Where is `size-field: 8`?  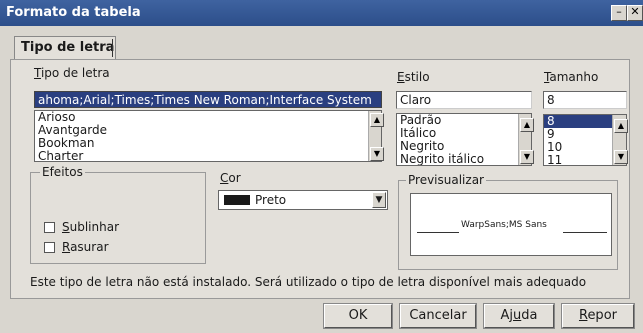 size-field: 8 is located at coordinates (585, 100).